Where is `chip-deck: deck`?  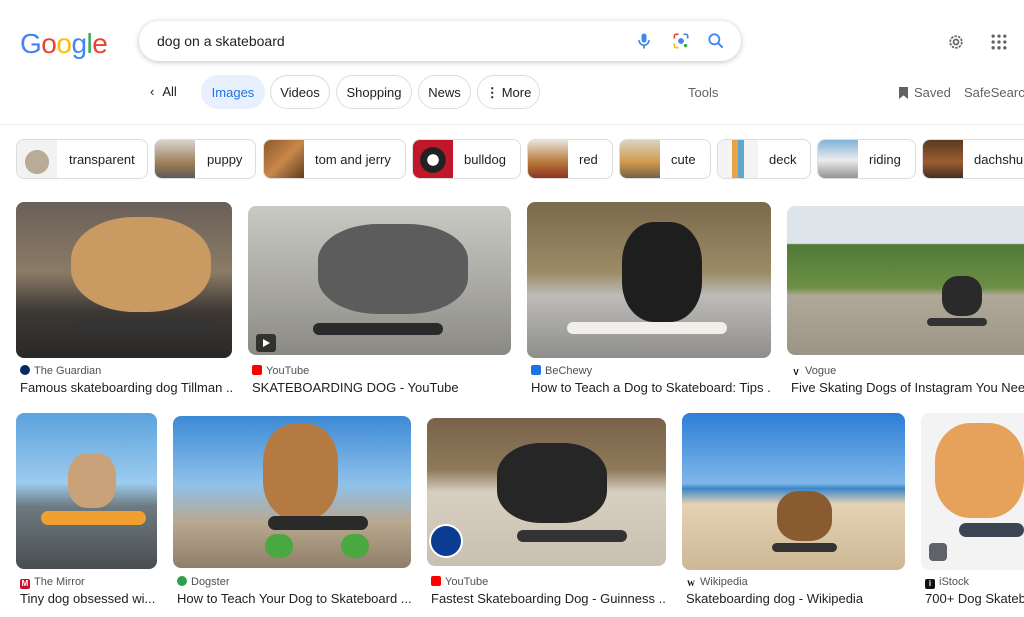
chip-deck: deck is located at coordinates (764, 159).